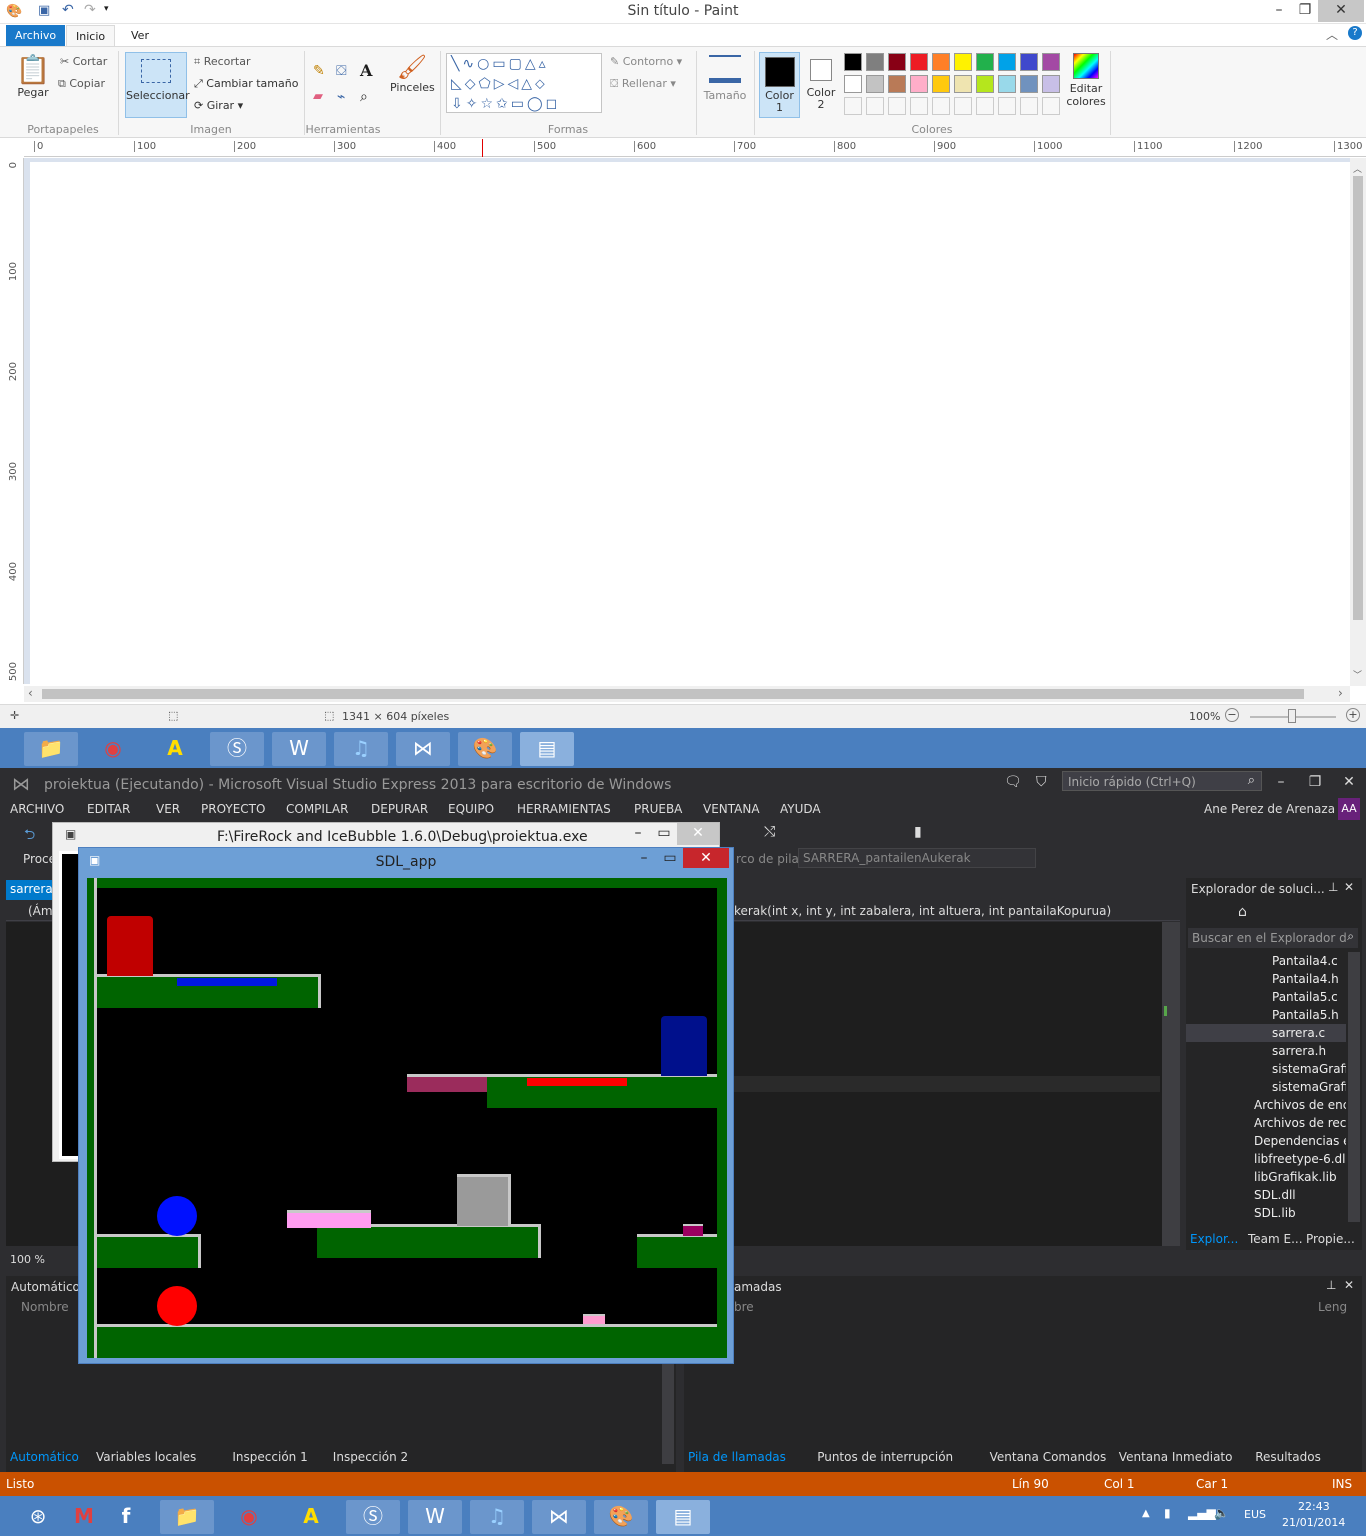  Describe the element at coordinates (27, 1259) in the screenshot. I see `editor-zoom: 100 %` at that location.